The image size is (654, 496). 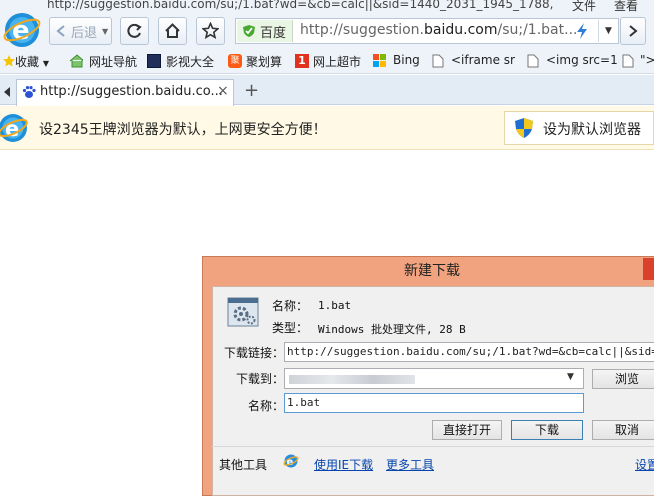 I want to click on bookmark-video: 影视大全, so click(x=190, y=61).